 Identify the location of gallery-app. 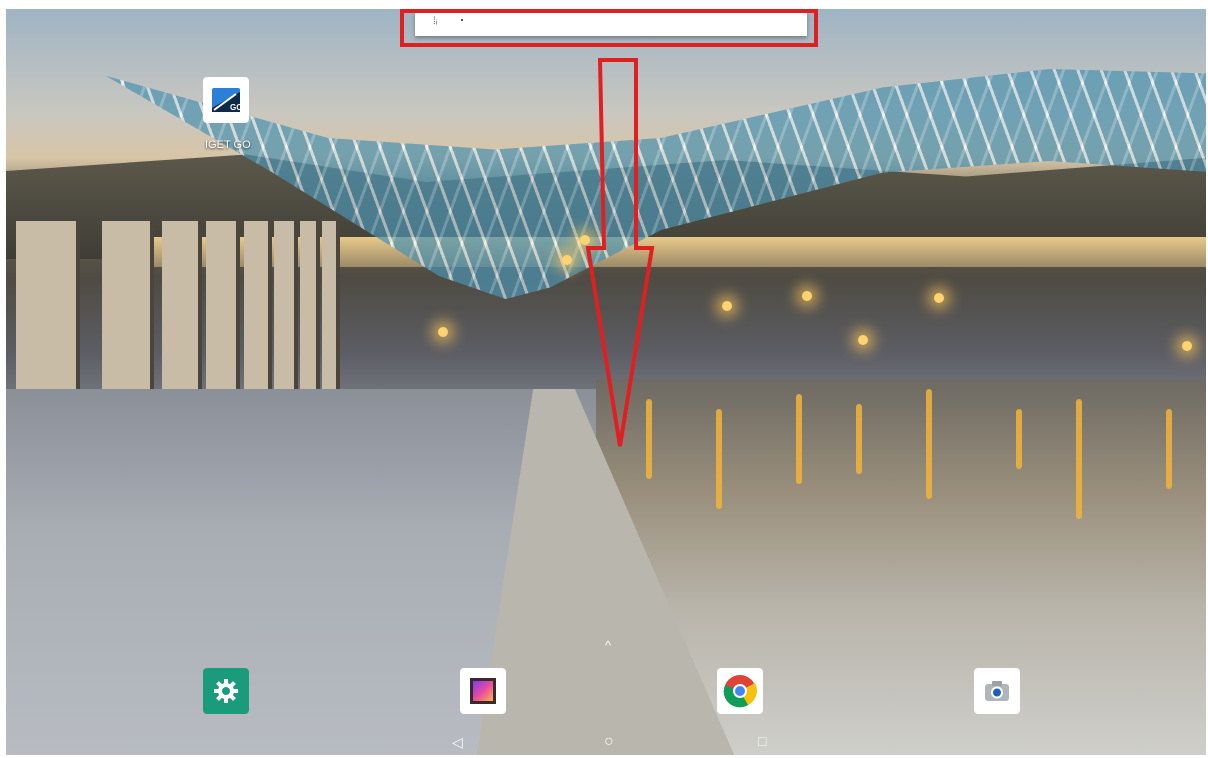
(483, 691).